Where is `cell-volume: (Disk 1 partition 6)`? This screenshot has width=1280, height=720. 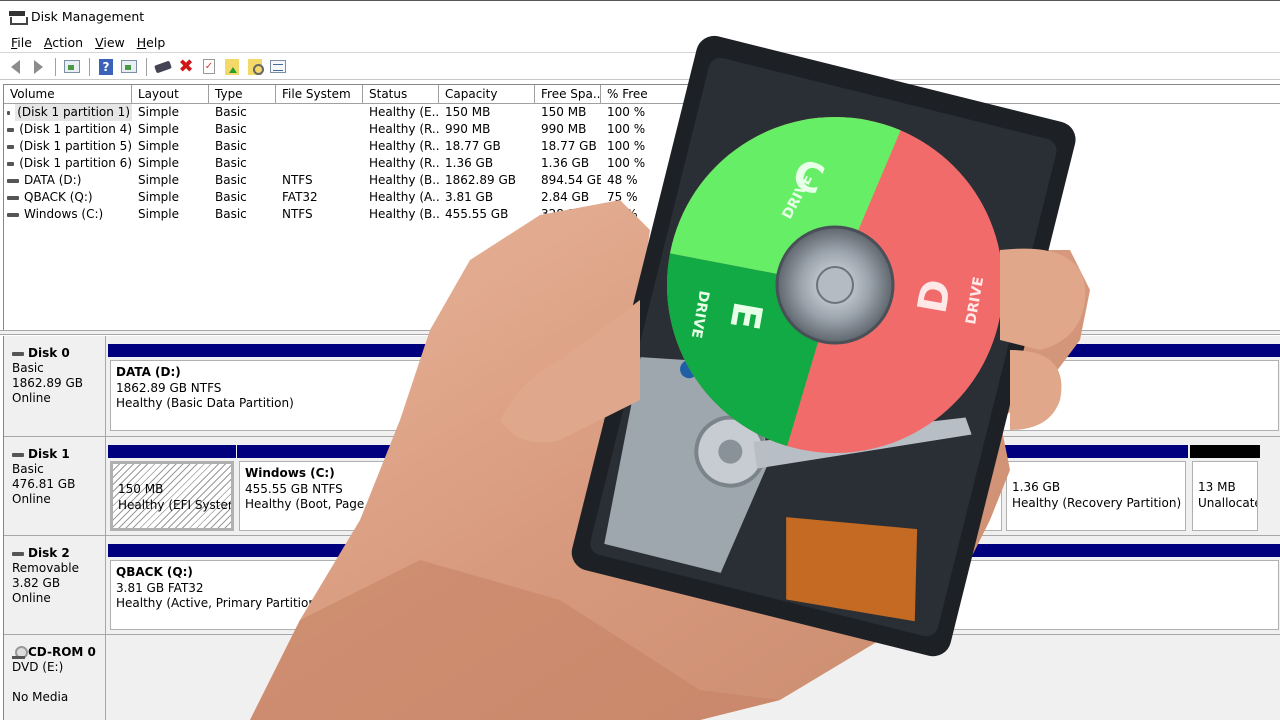 cell-volume: (Disk 1 partition 6) is located at coordinates (68, 163).